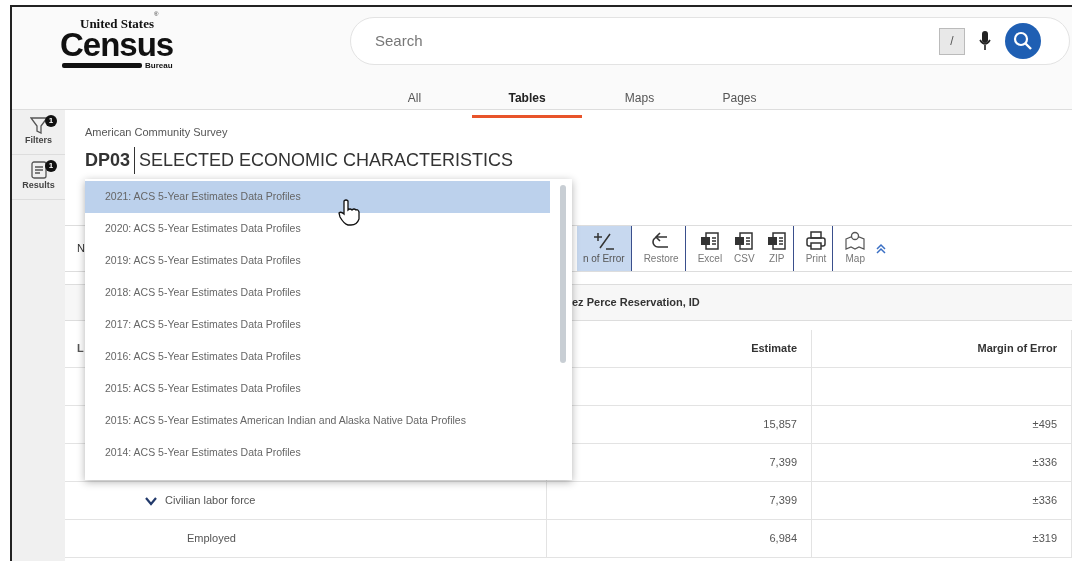 The image size is (1072, 561). What do you see at coordinates (38, 125) in the screenshot?
I see `filter-icon` at bounding box center [38, 125].